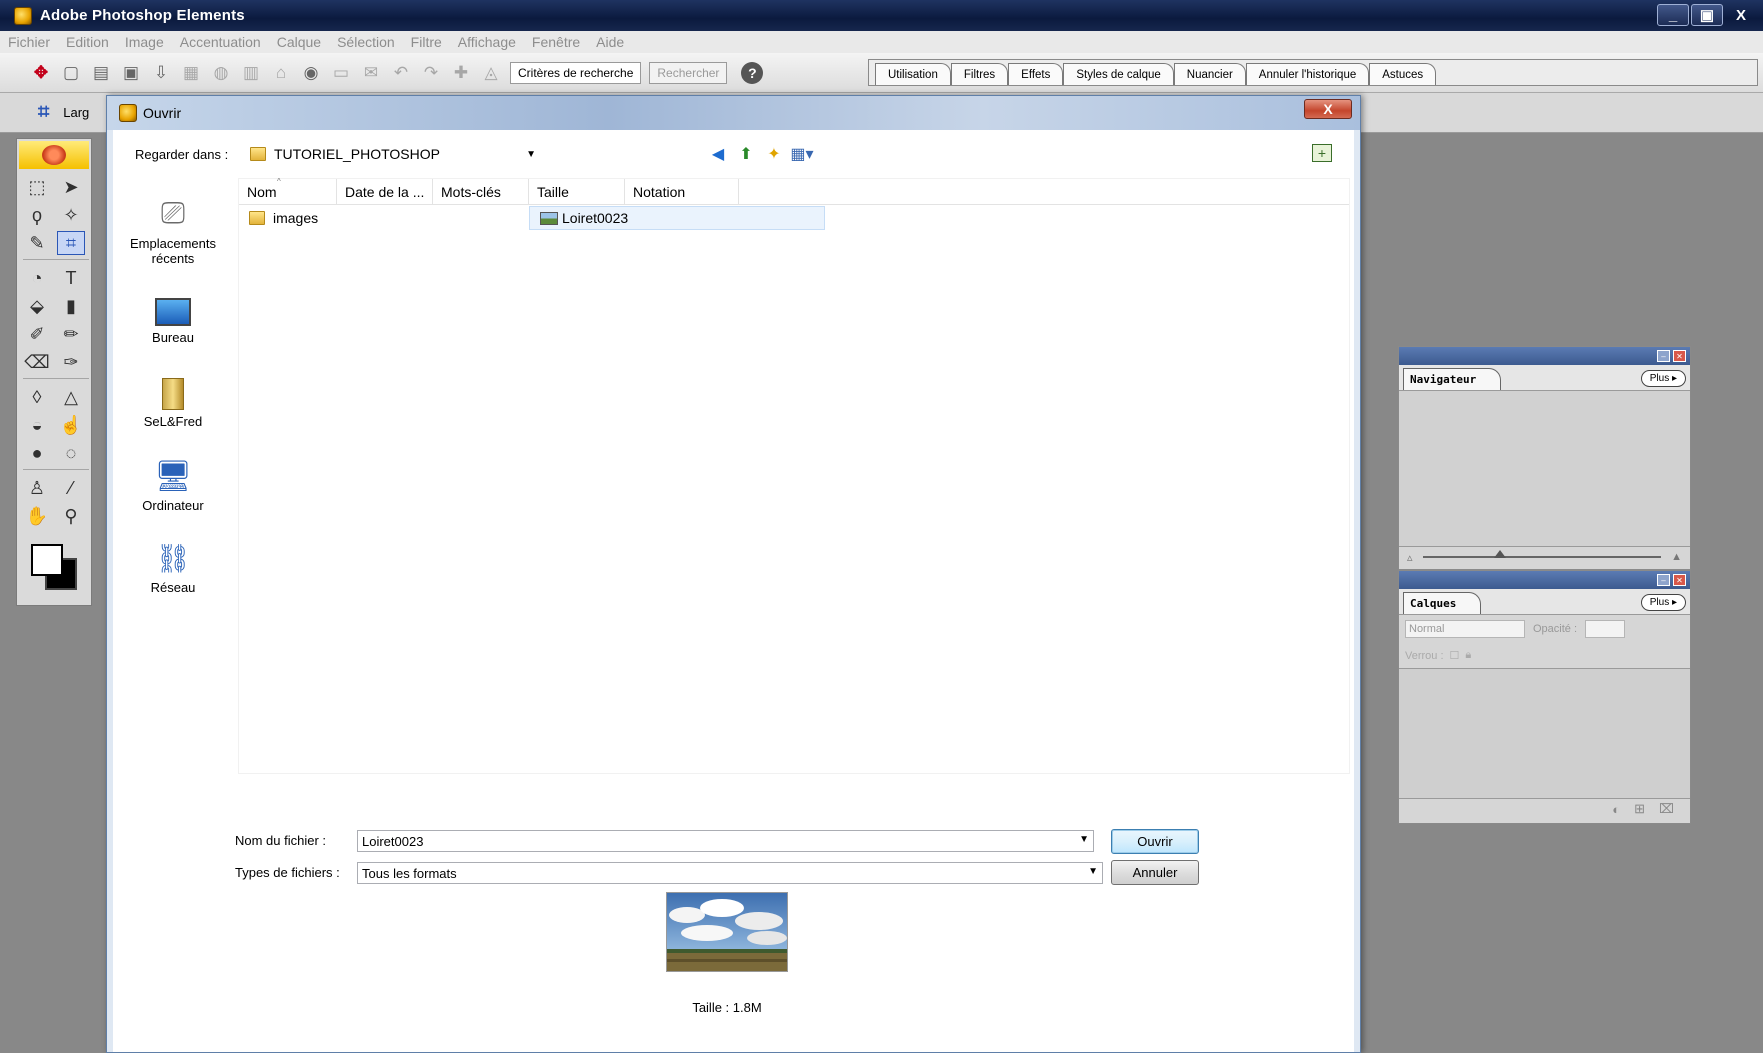 Image resolution: width=1763 pixels, height=1053 pixels. I want to click on lock-transparency-icon: ☐, so click(1455, 655).